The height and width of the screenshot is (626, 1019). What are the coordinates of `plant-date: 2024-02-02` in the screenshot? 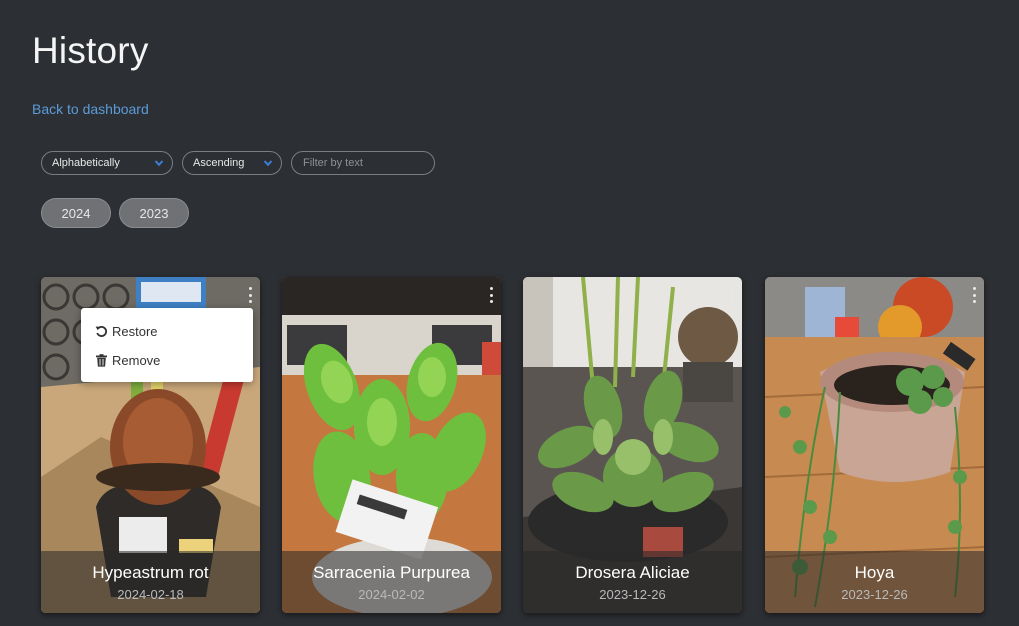 It's located at (391, 594).